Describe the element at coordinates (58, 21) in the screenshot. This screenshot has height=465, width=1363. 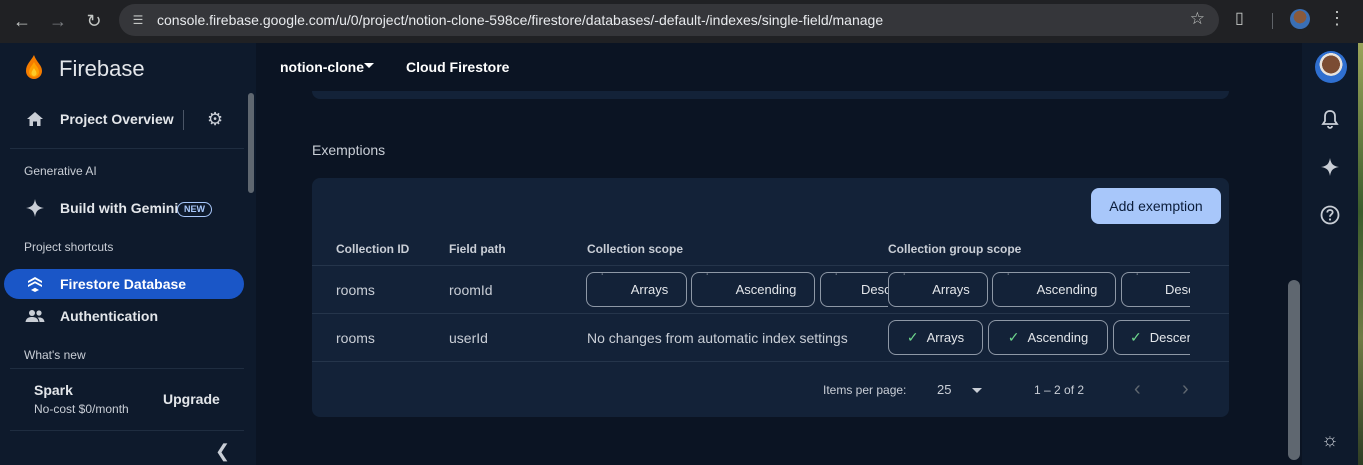
I see `forward-icon: →` at that location.